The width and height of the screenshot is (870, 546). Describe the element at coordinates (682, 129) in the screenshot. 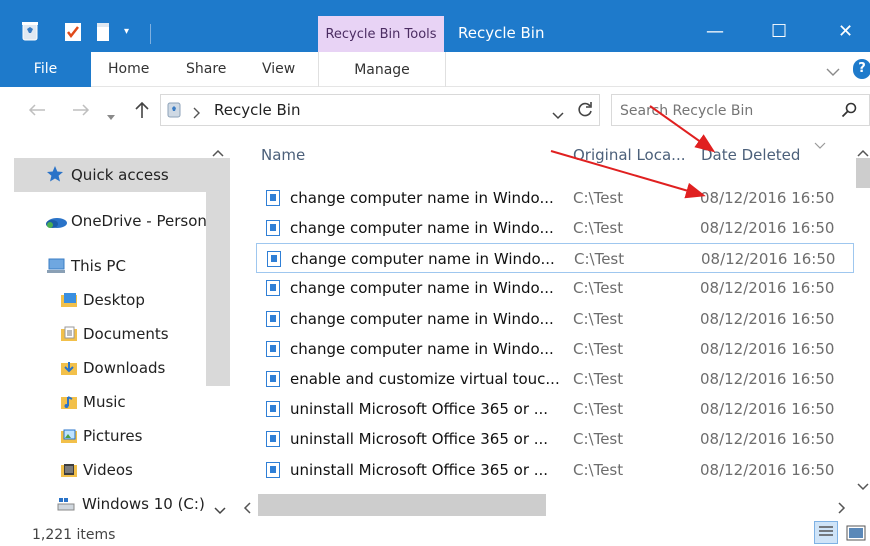

I see `annotation-arrow-to-header` at that location.